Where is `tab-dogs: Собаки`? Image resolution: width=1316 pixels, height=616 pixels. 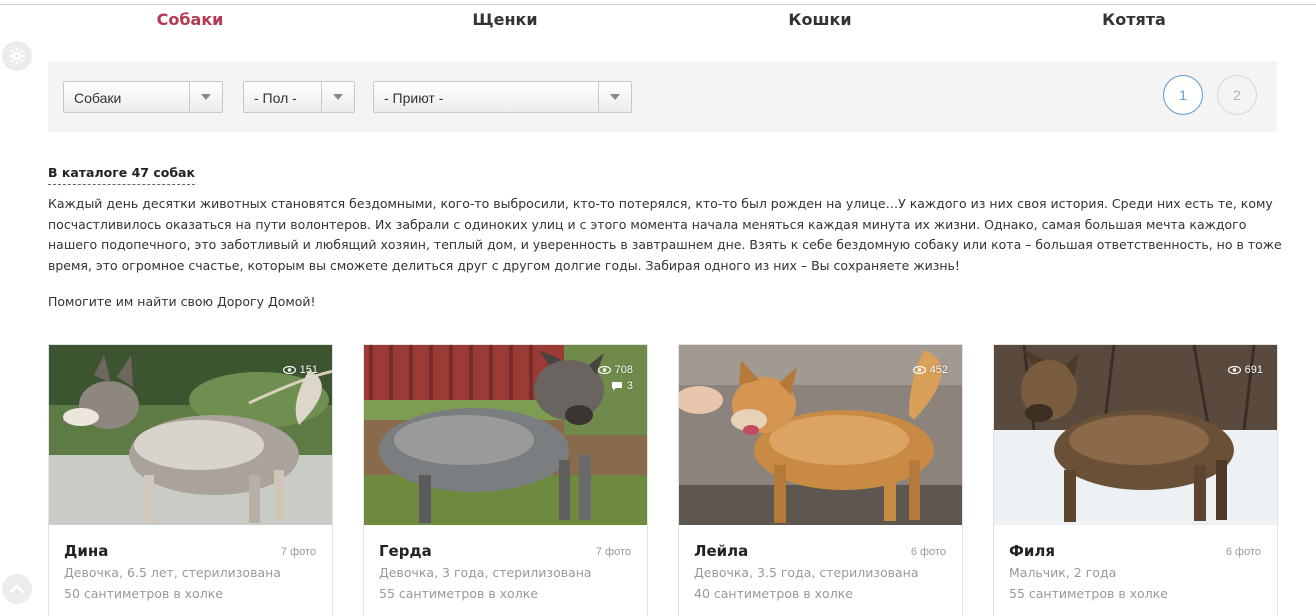
tab-dogs: Собаки is located at coordinates (190, 19).